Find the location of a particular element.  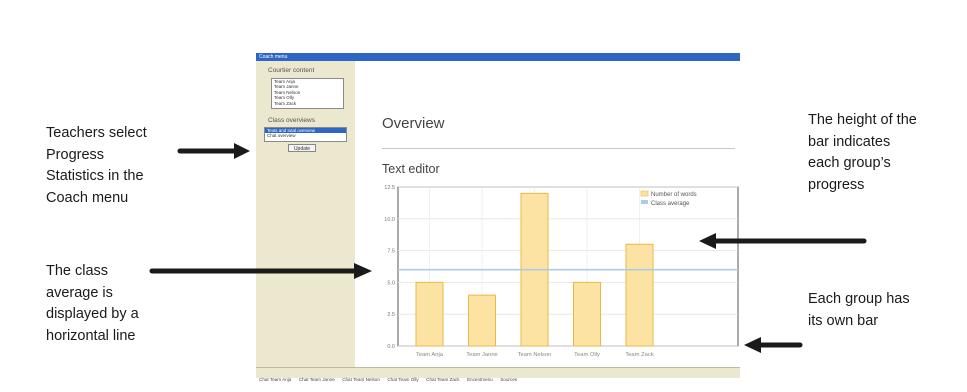

legend-swatch-words is located at coordinates (644, 193).